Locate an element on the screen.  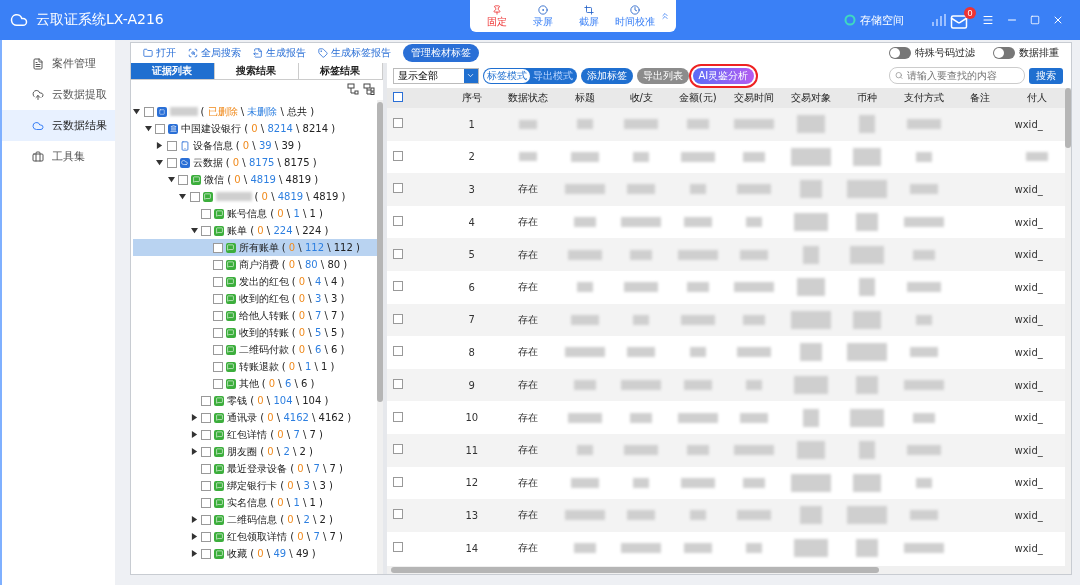
expand-all-icon is located at coordinates (368, 89).